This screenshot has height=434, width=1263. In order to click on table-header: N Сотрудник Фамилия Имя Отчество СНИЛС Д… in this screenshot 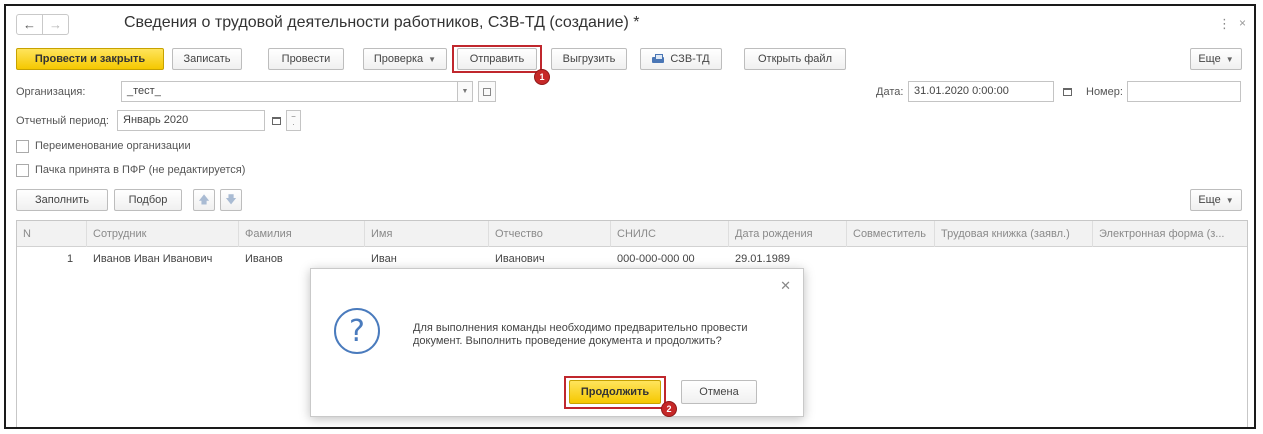, I will do `click(632, 234)`.